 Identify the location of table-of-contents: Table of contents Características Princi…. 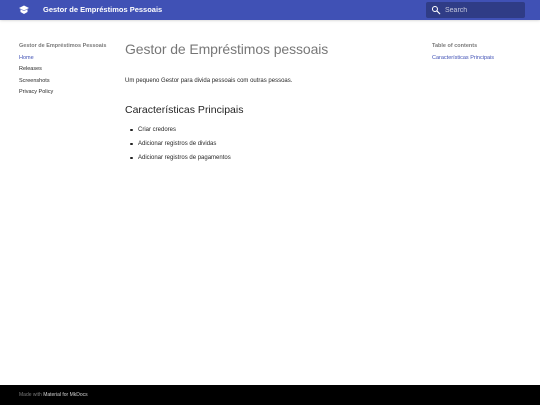
(482, 52).